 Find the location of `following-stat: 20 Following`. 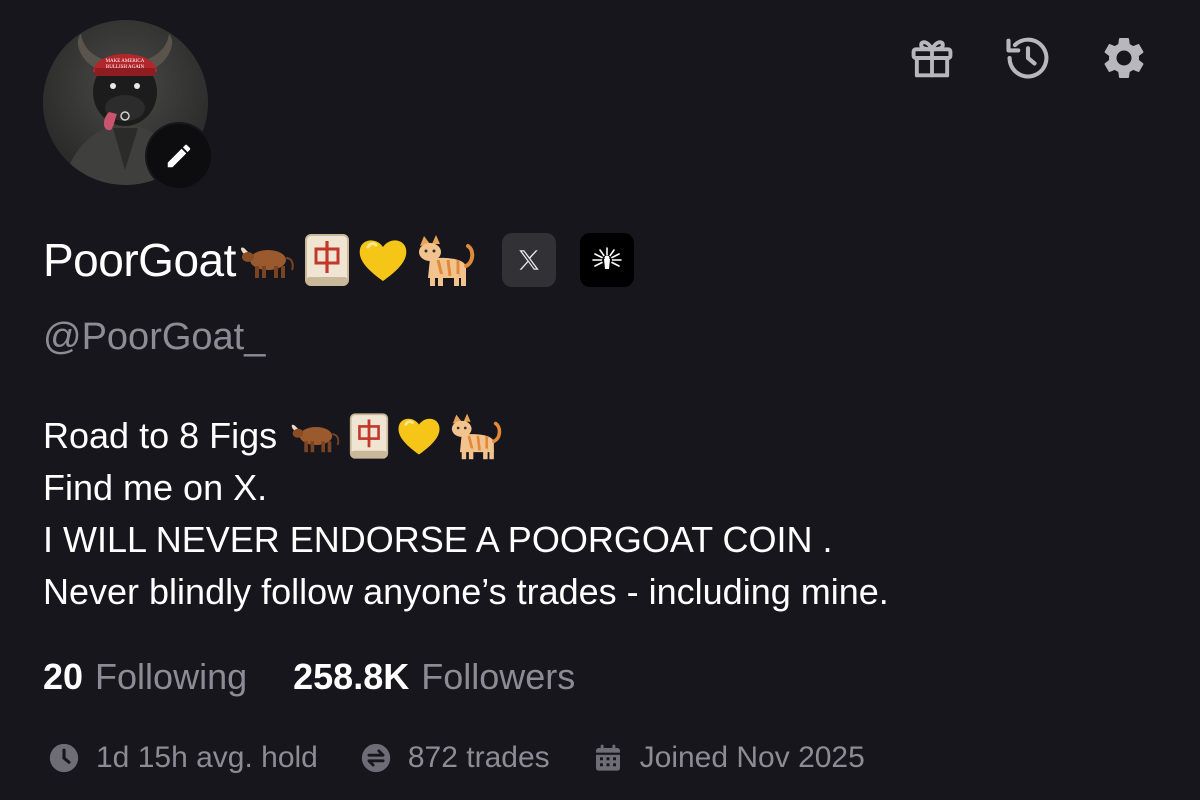

following-stat: 20 Following is located at coordinates (145, 677).